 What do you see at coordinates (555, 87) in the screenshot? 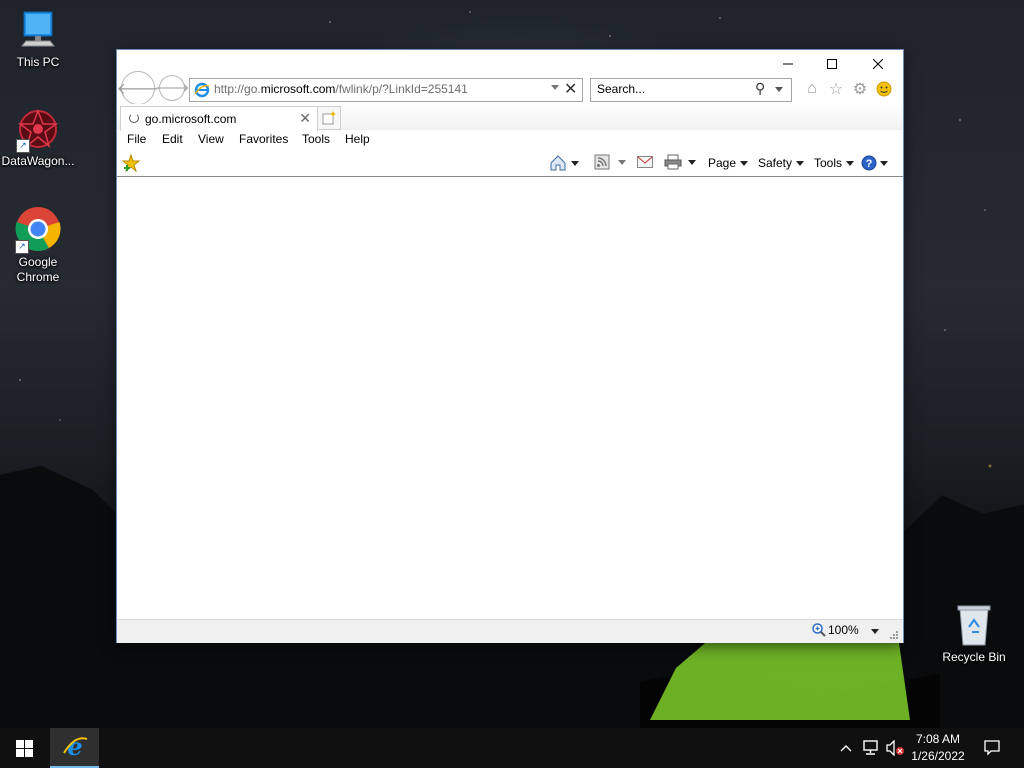
I see `address-dropdown-icon` at bounding box center [555, 87].